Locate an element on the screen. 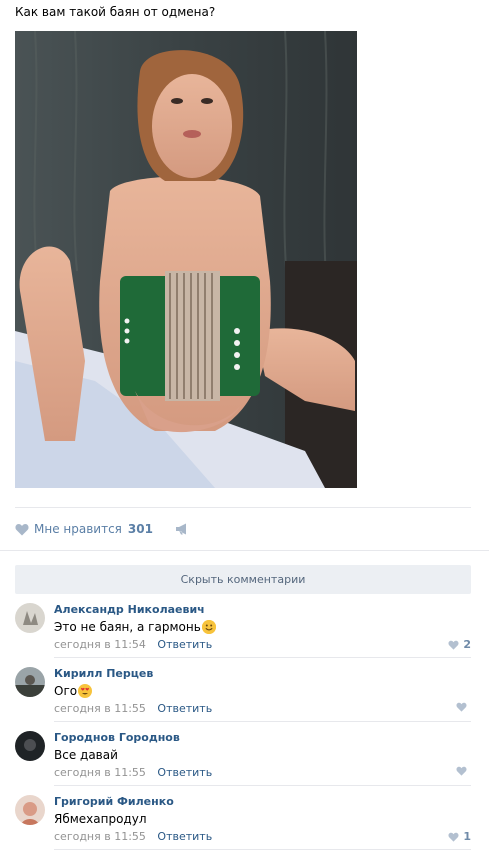 This screenshot has height=854, width=489. comment-text-content: Ябмехапродул is located at coordinates (100, 819).